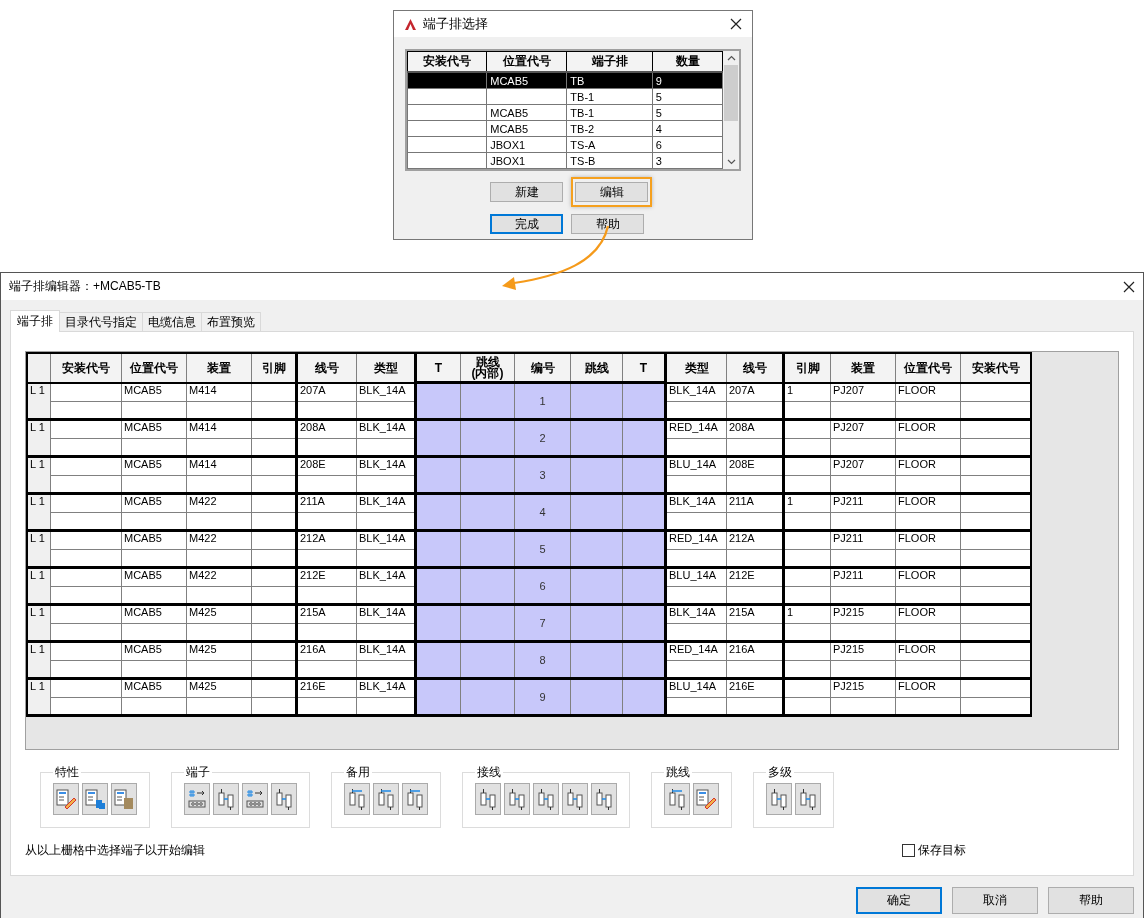  What do you see at coordinates (658, 128) in the screenshot?
I see `table-cell: 4` at bounding box center [658, 128].